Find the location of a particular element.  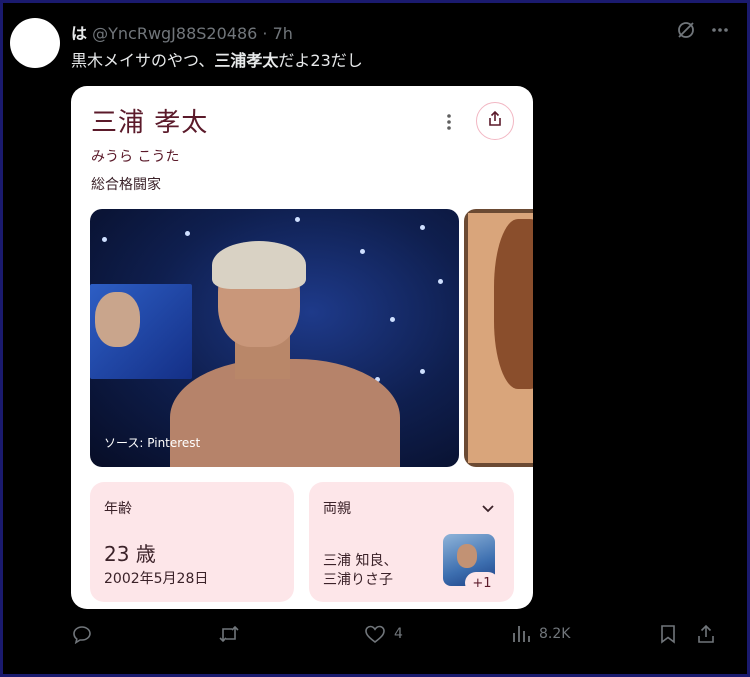

age-box: 年齢 23 歳 2002年5月28日 is located at coordinates (192, 542).